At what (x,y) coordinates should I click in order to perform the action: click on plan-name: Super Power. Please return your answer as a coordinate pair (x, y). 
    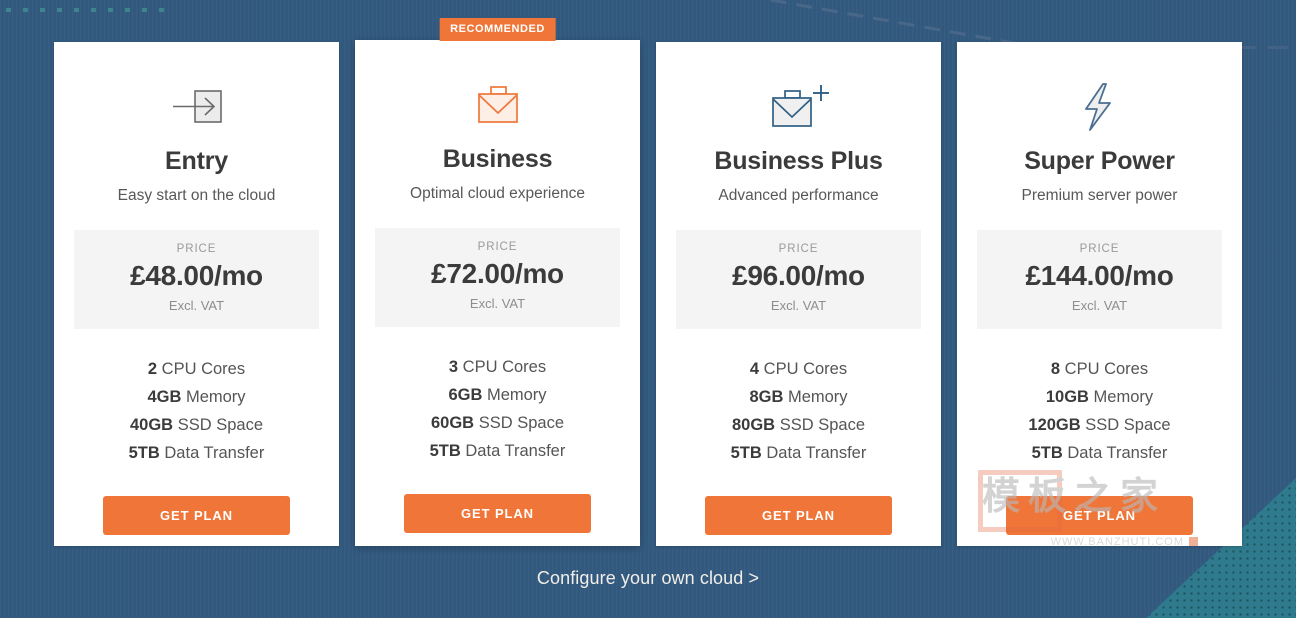
    Looking at the image, I should click on (1099, 161).